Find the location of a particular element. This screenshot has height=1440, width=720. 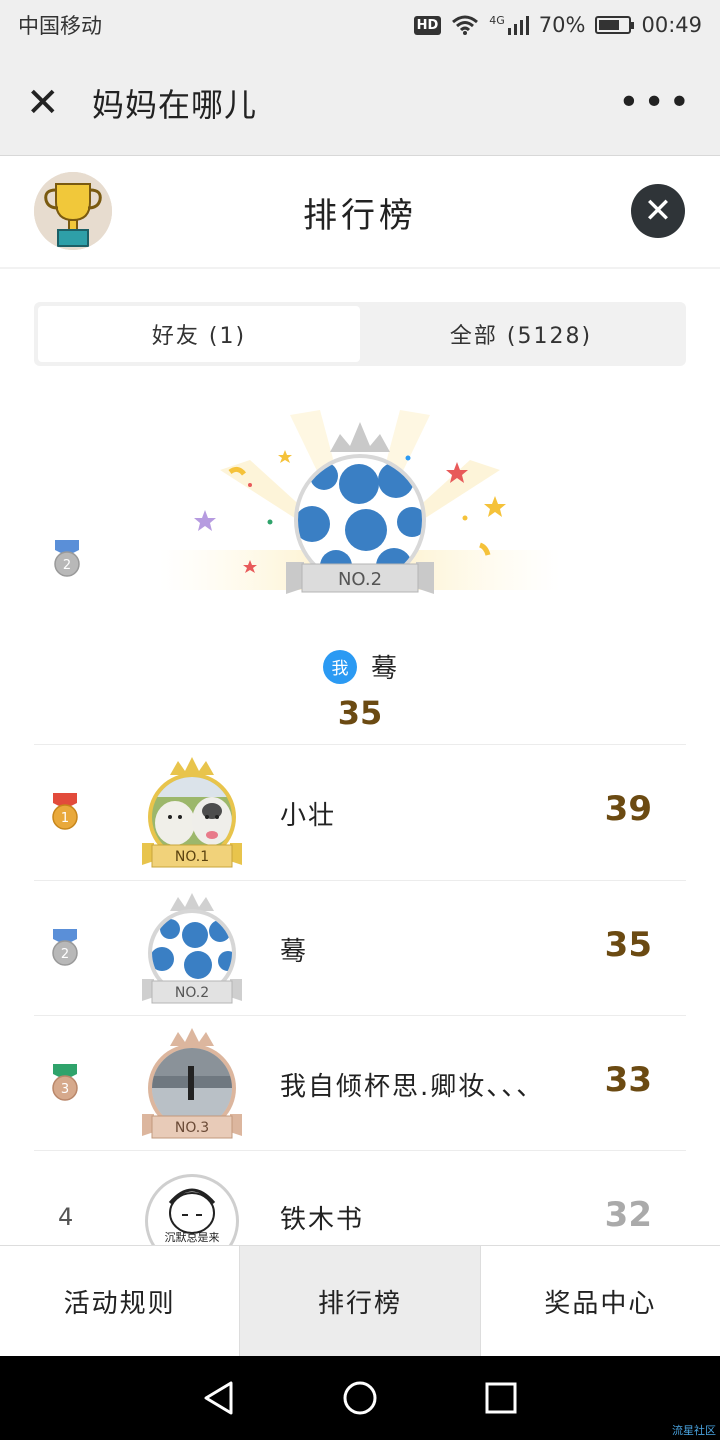

gold-medal-icon: 1 is located at coordinates (65, 811).